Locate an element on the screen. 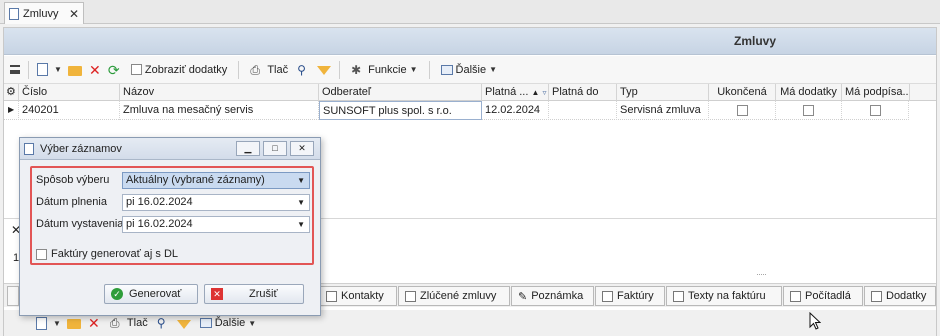 This screenshot has width=940, height=336. grip-handle: ····· is located at coordinates (761, 274).